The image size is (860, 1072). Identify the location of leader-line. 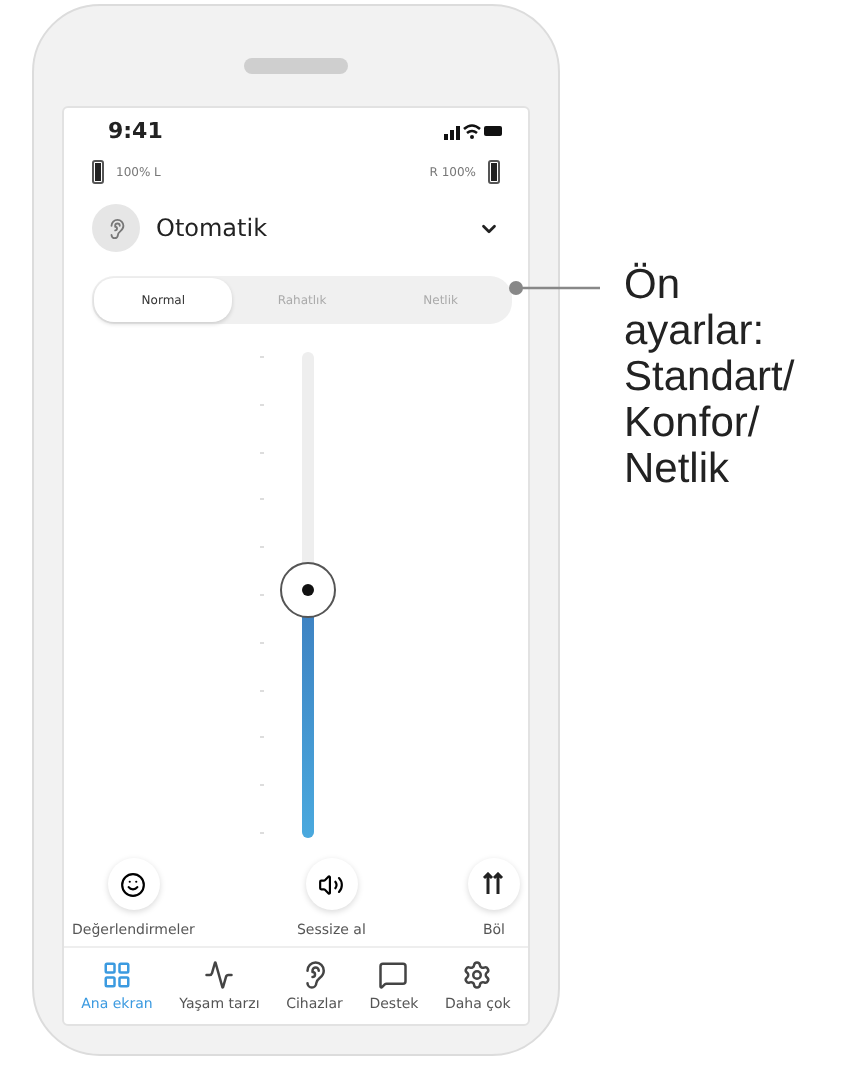
(554, 288).